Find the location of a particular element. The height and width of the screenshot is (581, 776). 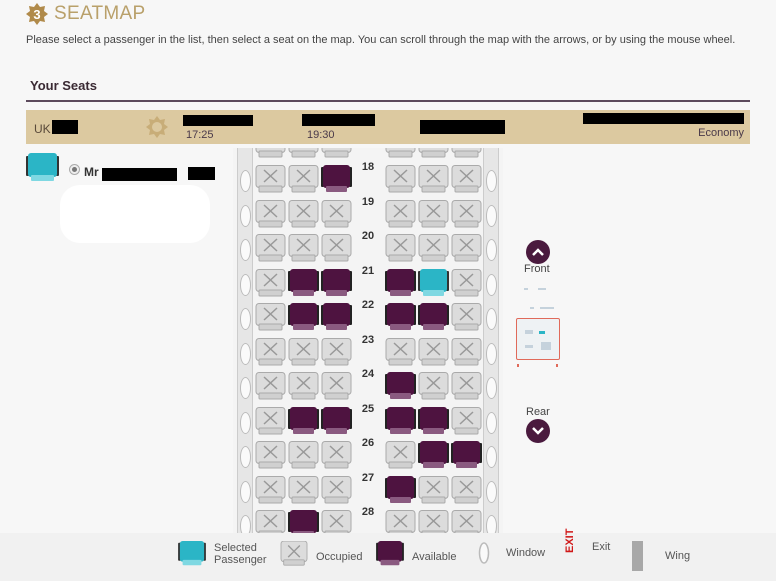

row-number: 26 is located at coordinates (368, 443).